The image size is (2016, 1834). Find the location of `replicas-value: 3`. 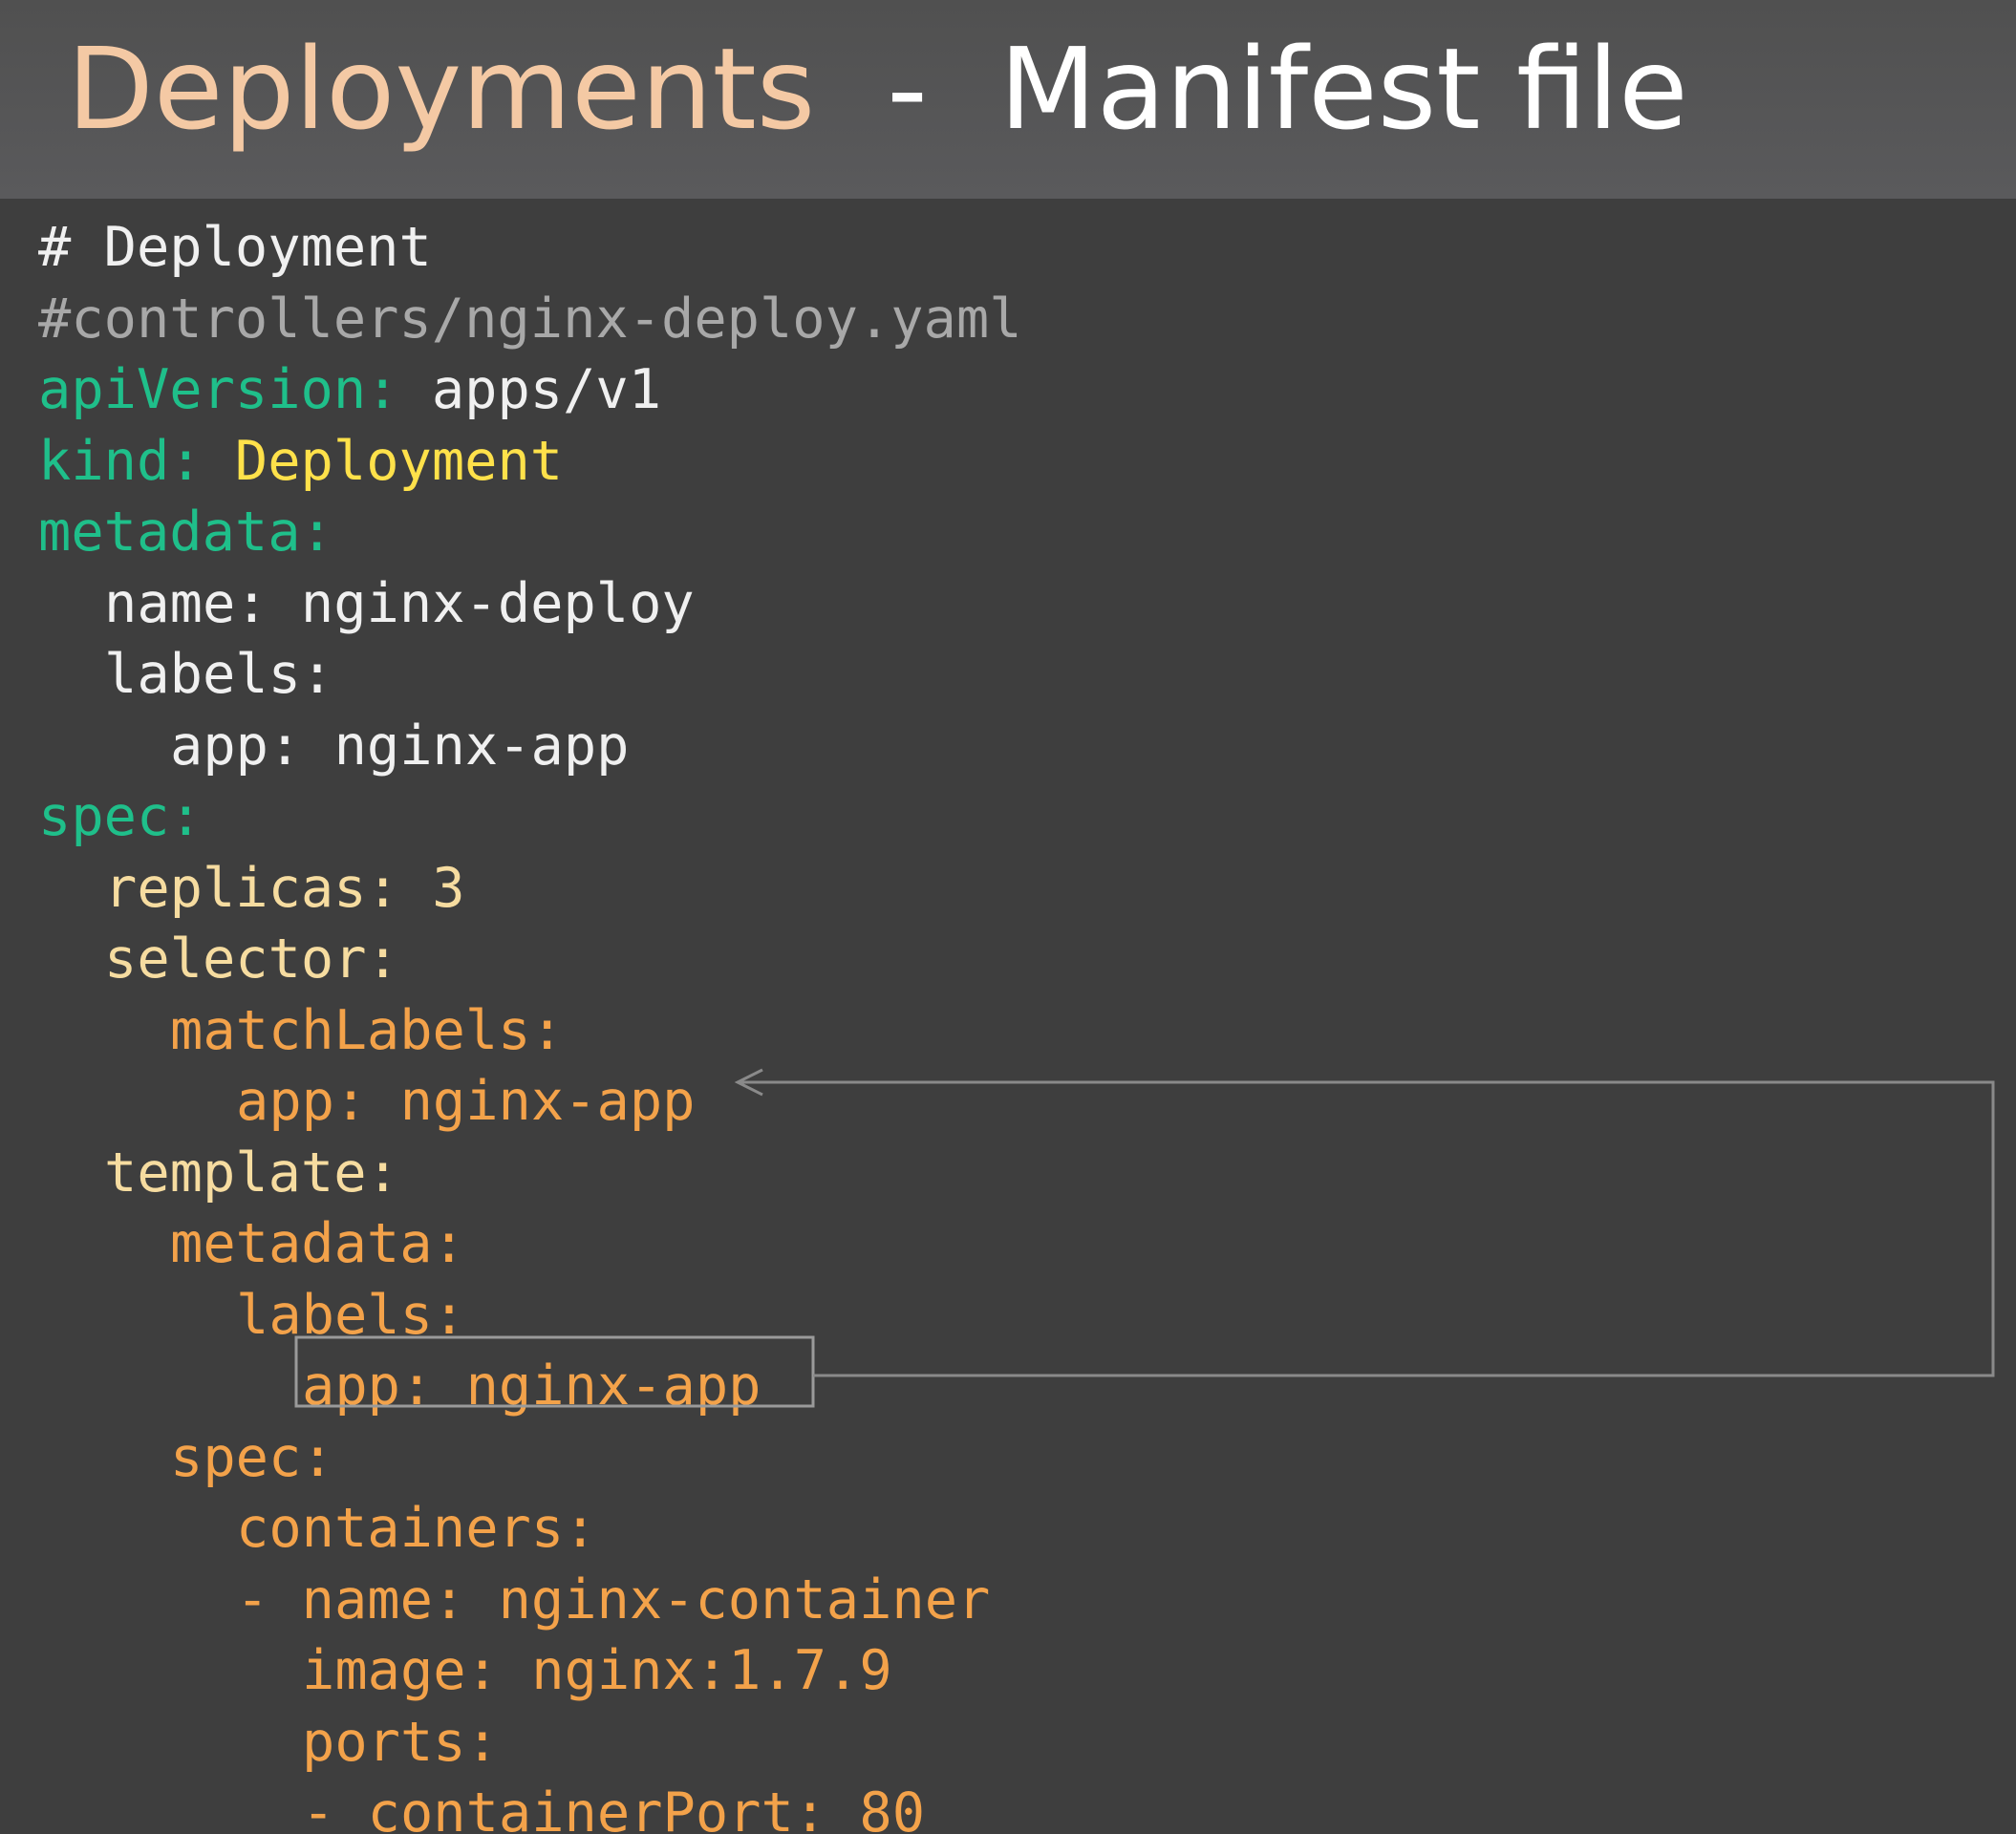

replicas-value: 3 is located at coordinates (448, 888).